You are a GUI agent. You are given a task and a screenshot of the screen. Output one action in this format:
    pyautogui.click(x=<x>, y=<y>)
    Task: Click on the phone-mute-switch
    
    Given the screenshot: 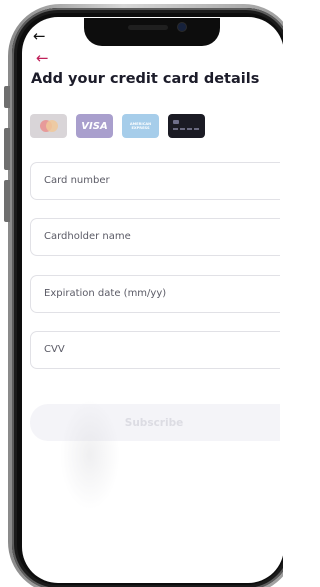 What is the action you would take?
    pyautogui.click(x=7, y=97)
    